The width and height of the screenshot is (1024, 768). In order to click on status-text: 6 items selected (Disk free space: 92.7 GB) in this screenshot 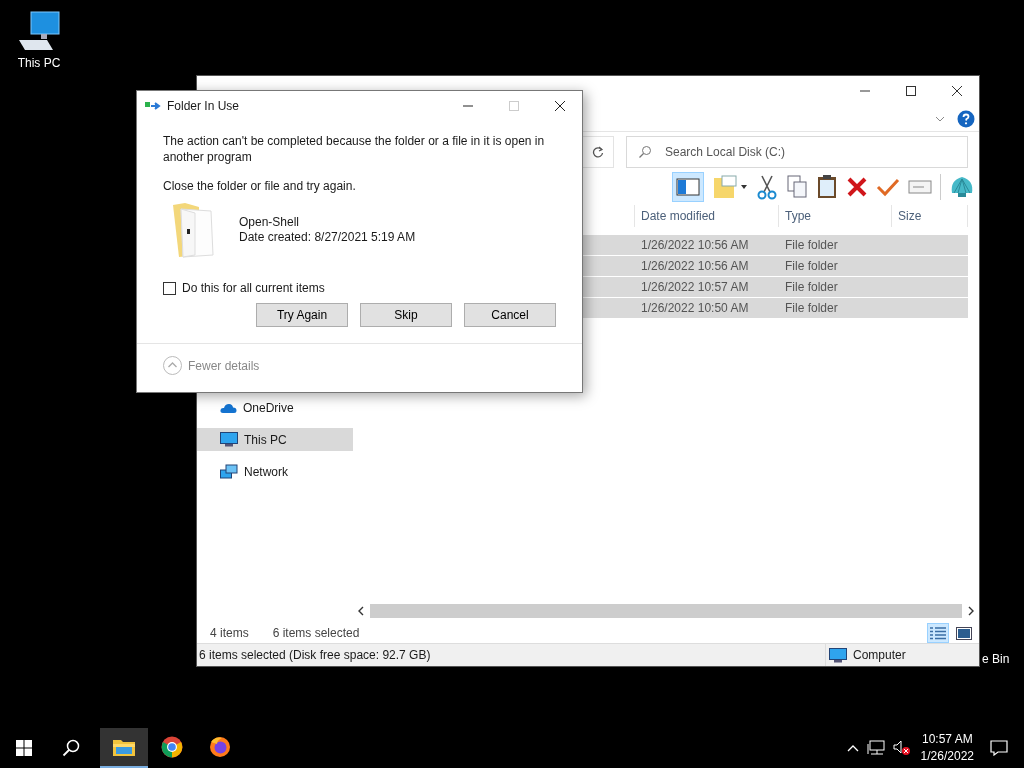, I will do `click(315, 655)`.